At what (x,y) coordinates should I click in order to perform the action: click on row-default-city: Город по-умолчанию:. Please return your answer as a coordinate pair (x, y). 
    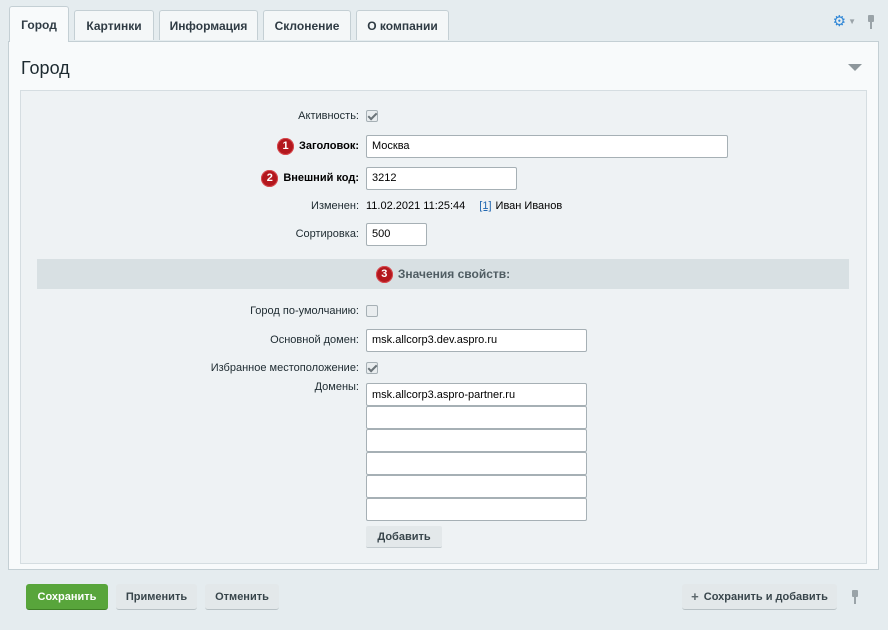
    Looking at the image, I should click on (443, 311).